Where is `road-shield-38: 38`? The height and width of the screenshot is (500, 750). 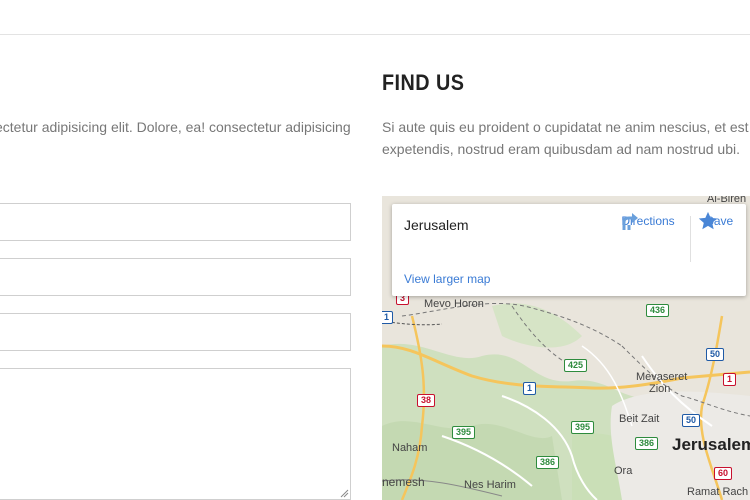
road-shield-38: 38 is located at coordinates (426, 400).